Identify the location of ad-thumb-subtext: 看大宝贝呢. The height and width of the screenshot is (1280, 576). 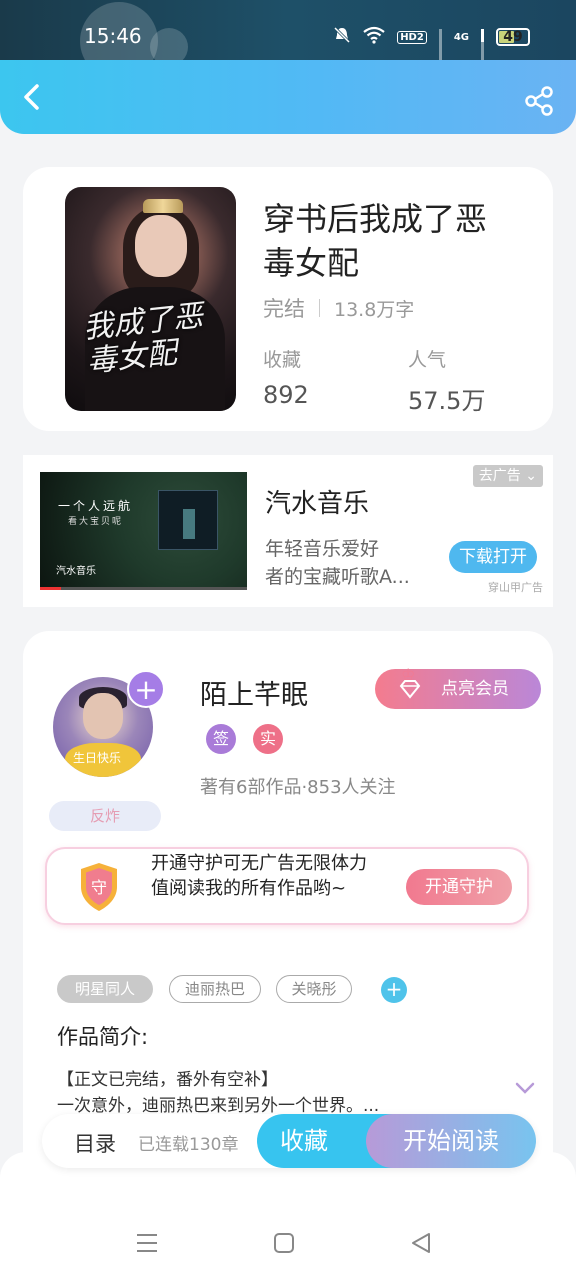
(96, 522).